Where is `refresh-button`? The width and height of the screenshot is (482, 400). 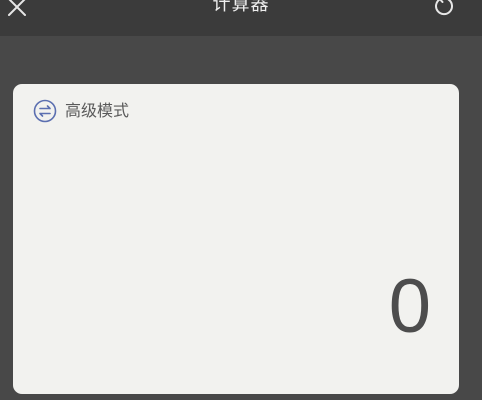 refresh-button is located at coordinates (444, 9).